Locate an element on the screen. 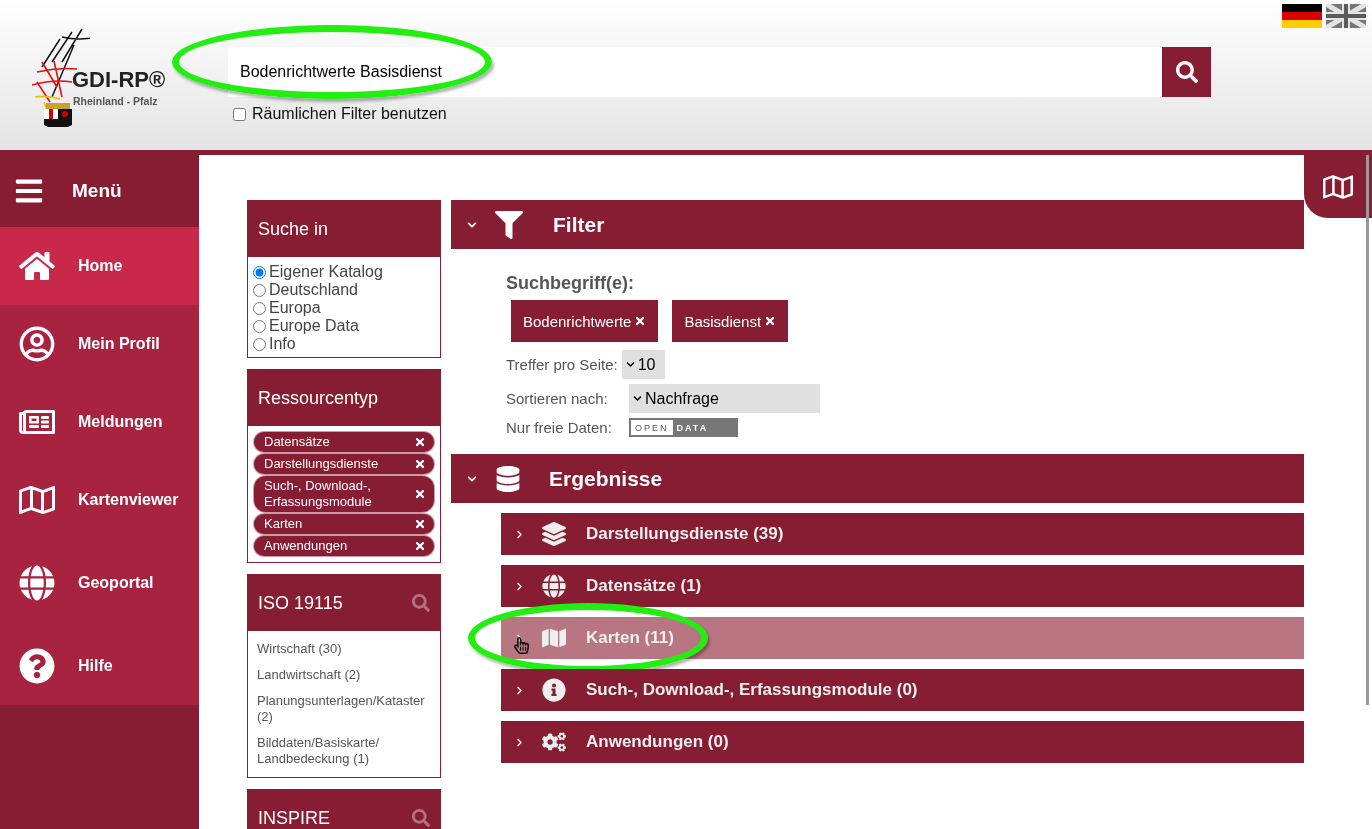 The image size is (1372, 829). category-link: Landwirtschaft (2) is located at coordinates (344, 675).